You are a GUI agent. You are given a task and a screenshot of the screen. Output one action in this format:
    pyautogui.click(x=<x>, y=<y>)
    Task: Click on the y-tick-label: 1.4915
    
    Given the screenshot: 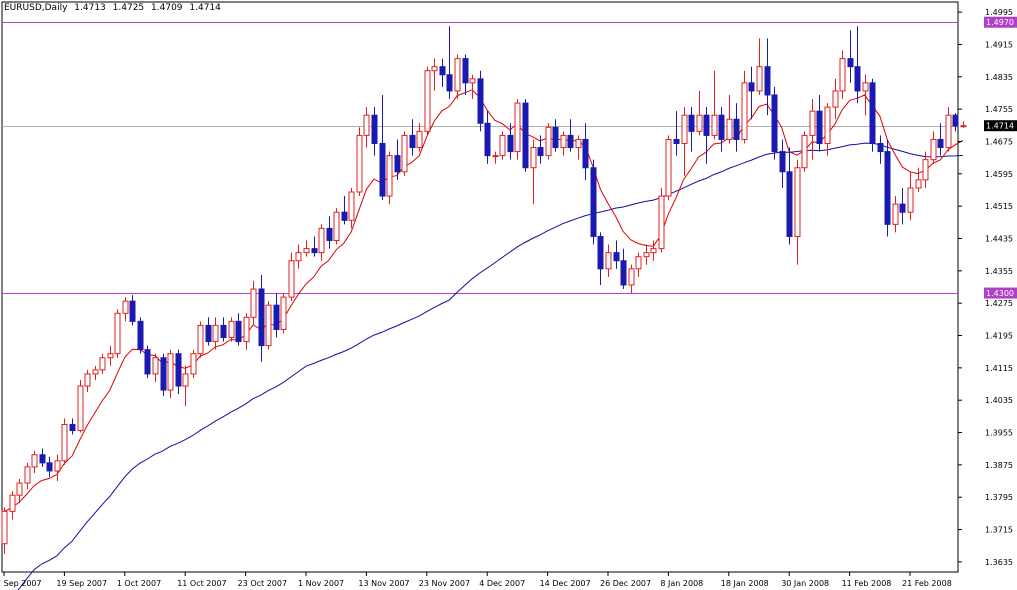 What is the action you would take?
    pyautogui.click(x=999, y=44)
    